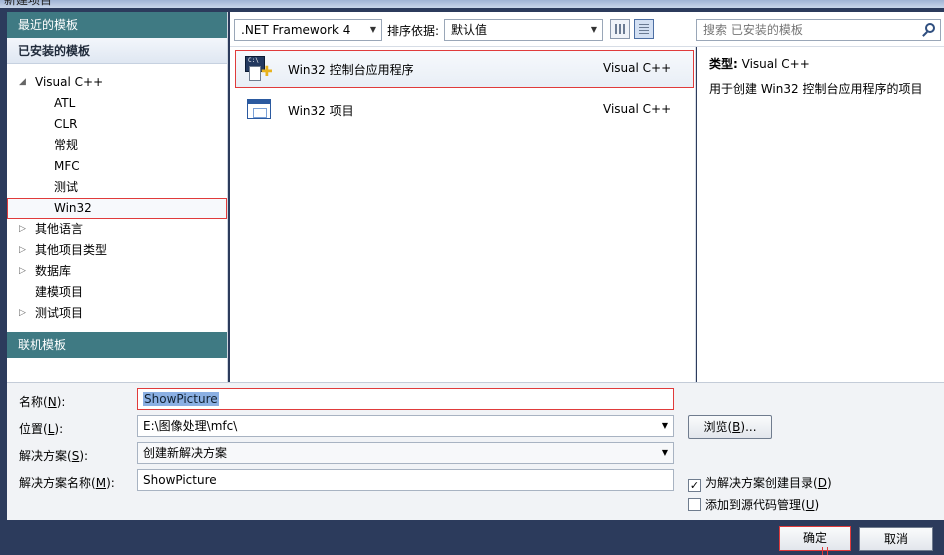 The width and height of the screenshot is (944, 555). I want to click on tree-item-label: ATL, so click(65, 103).